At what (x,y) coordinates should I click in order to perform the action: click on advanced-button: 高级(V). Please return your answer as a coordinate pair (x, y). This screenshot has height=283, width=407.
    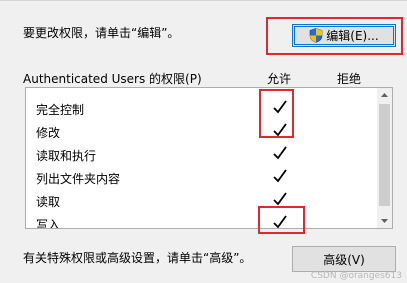
    Looking at the image, I should click on (344, 259).